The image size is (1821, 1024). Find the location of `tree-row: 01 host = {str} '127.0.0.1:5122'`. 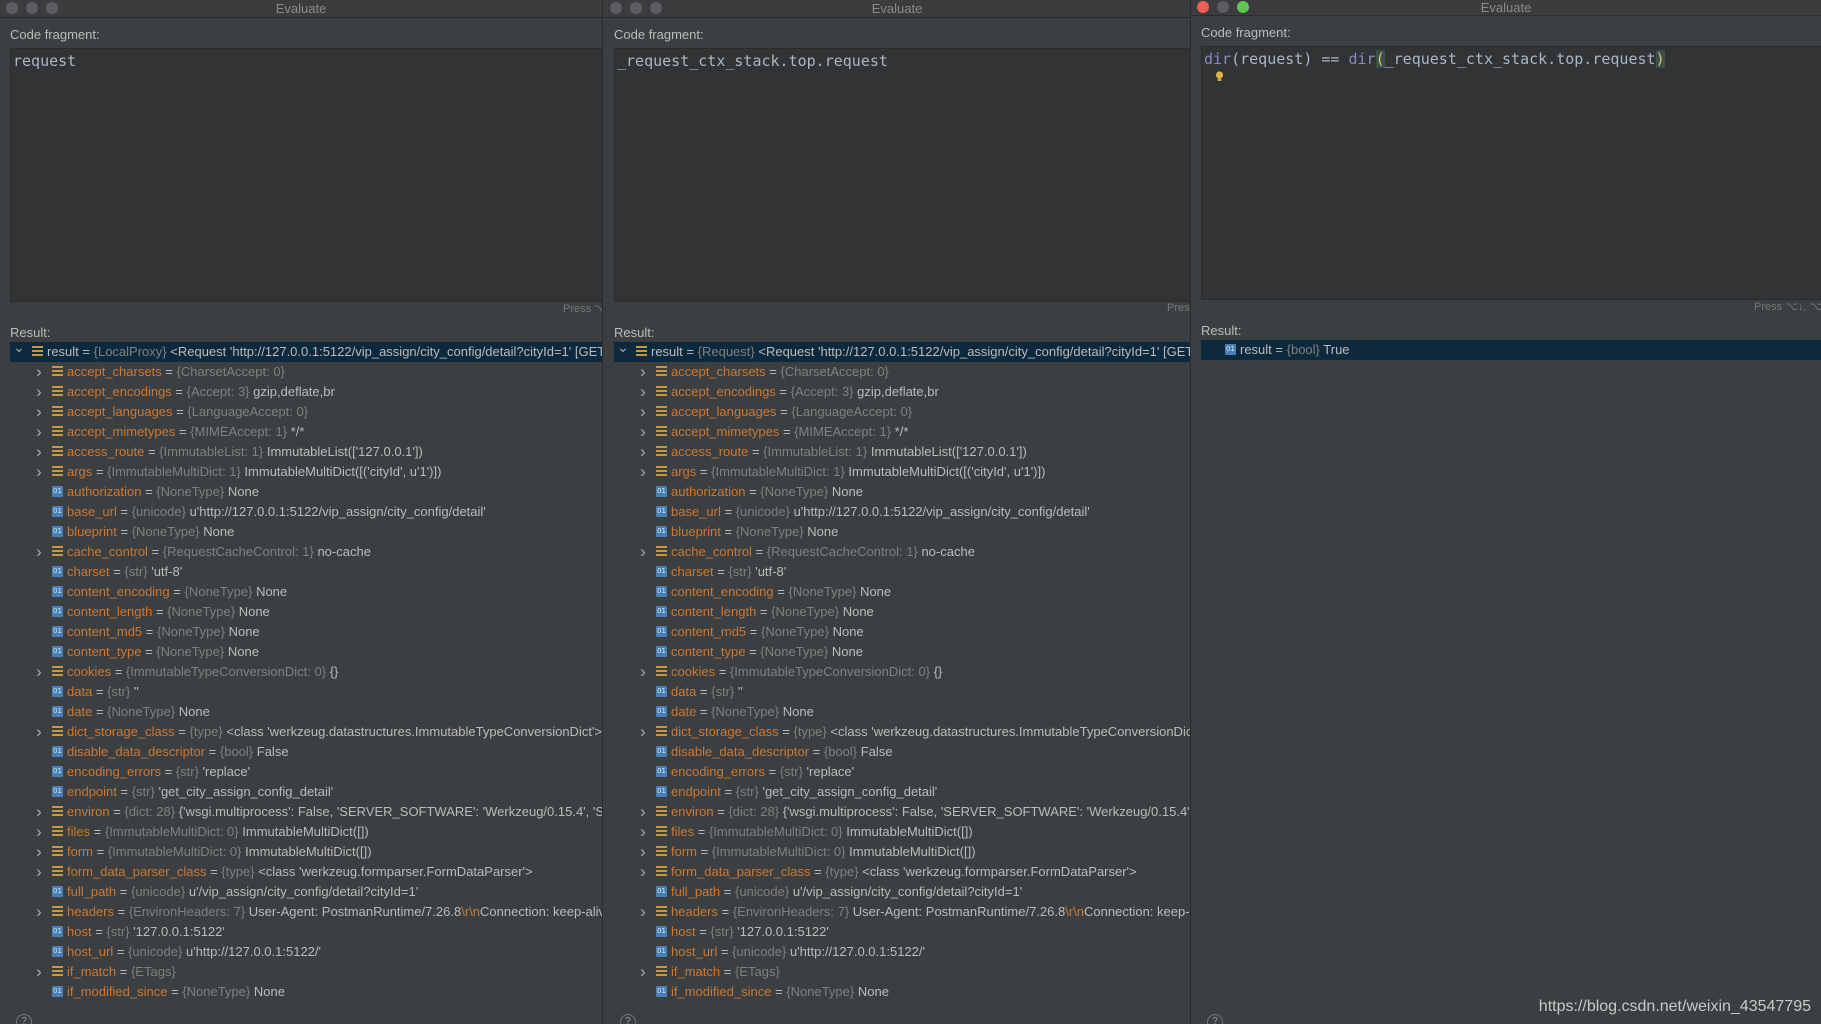

tree-row: 01 host = {str} '127.0.0.1:5122' is located at coordinates (902, 932).